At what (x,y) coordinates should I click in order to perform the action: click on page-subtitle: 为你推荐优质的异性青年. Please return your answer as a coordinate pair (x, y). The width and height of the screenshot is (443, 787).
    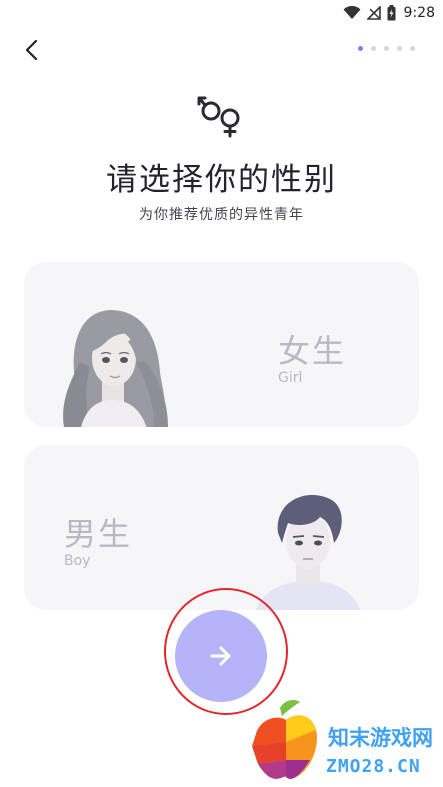
    Looking at the image, I should click on (221, 215).